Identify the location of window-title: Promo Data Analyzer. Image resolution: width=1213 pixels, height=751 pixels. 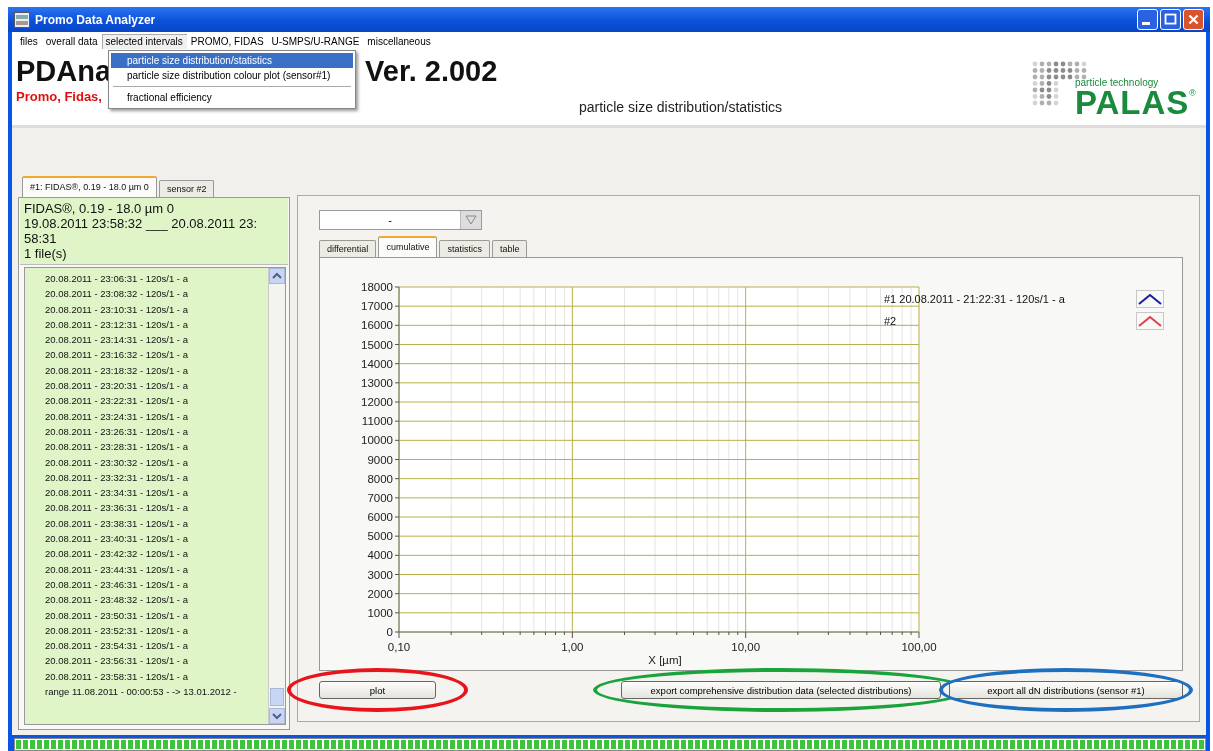
(95, 19).